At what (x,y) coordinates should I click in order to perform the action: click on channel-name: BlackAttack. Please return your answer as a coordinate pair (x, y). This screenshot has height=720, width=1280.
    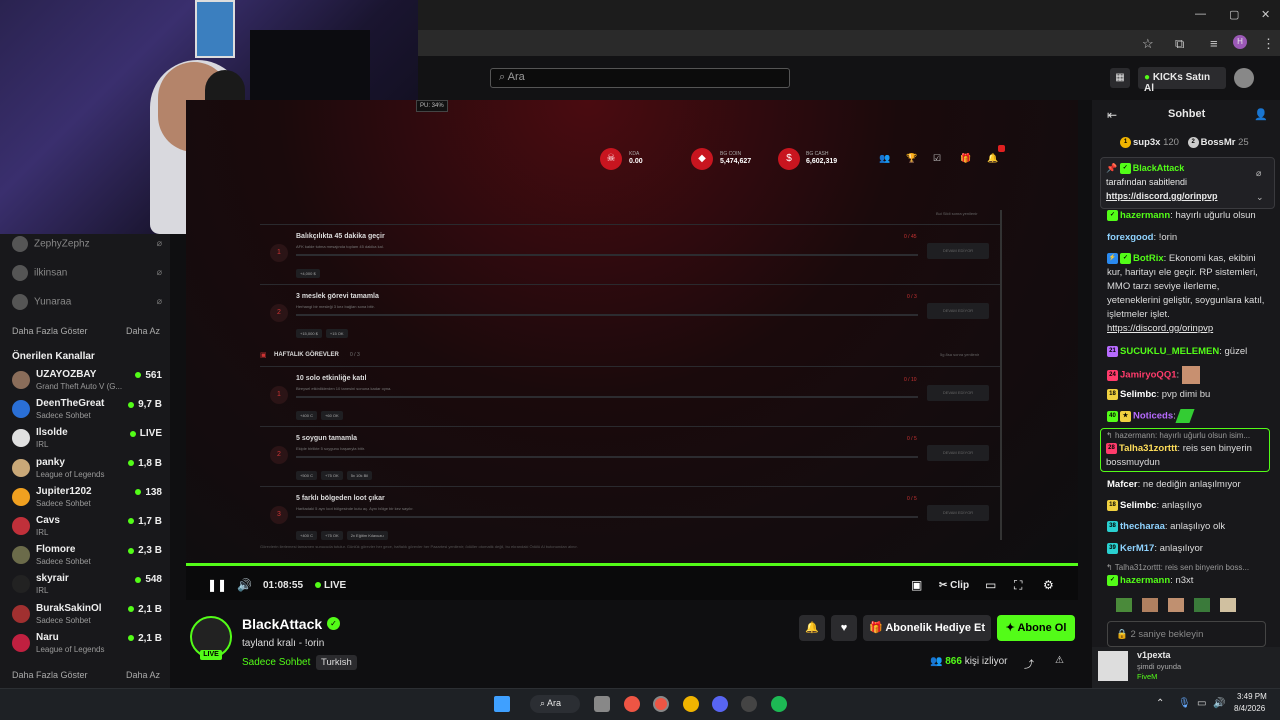
    Looking at the image, I should click on (282, 624).